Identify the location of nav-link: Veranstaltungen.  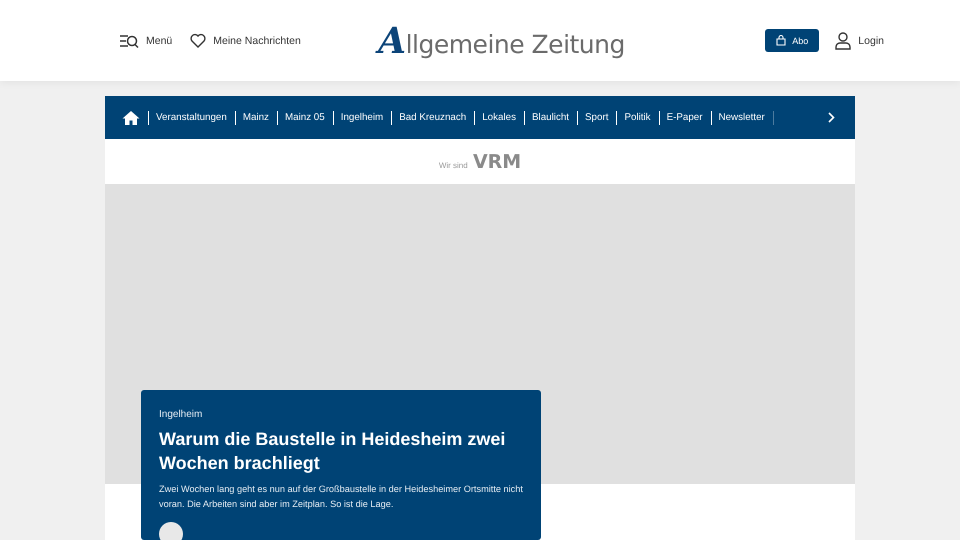
(191, 117).